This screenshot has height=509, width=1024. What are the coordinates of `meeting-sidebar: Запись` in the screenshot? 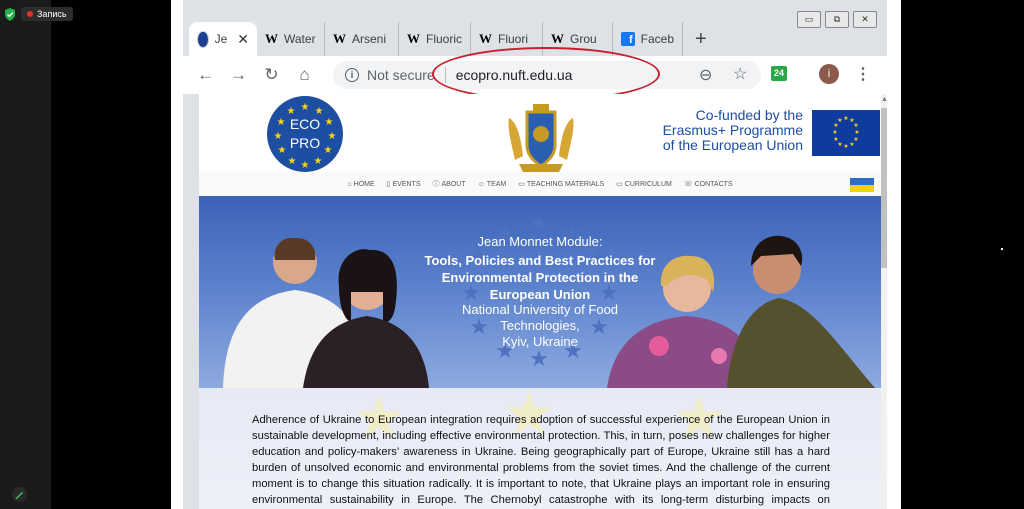 It's located at (36, 254).